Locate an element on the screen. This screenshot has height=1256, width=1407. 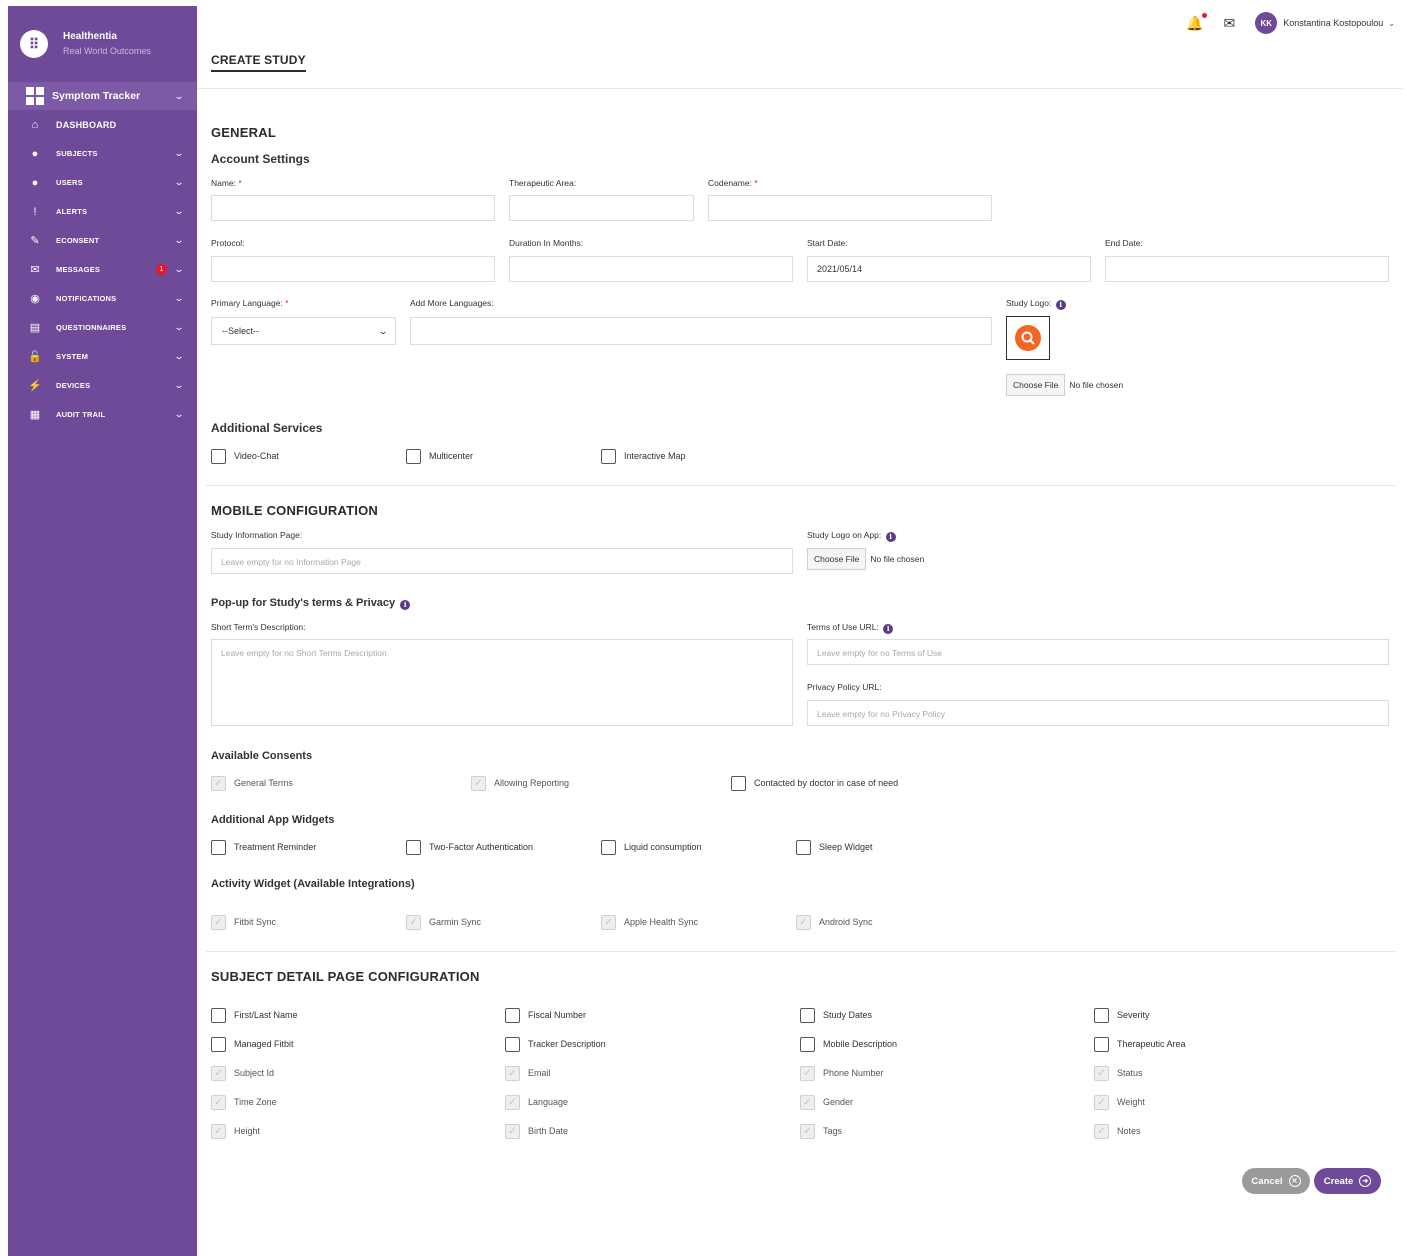
sidebar-item-messages: ✉ MESSAGES 1 ⌄ is located at coordinates (102, 269).